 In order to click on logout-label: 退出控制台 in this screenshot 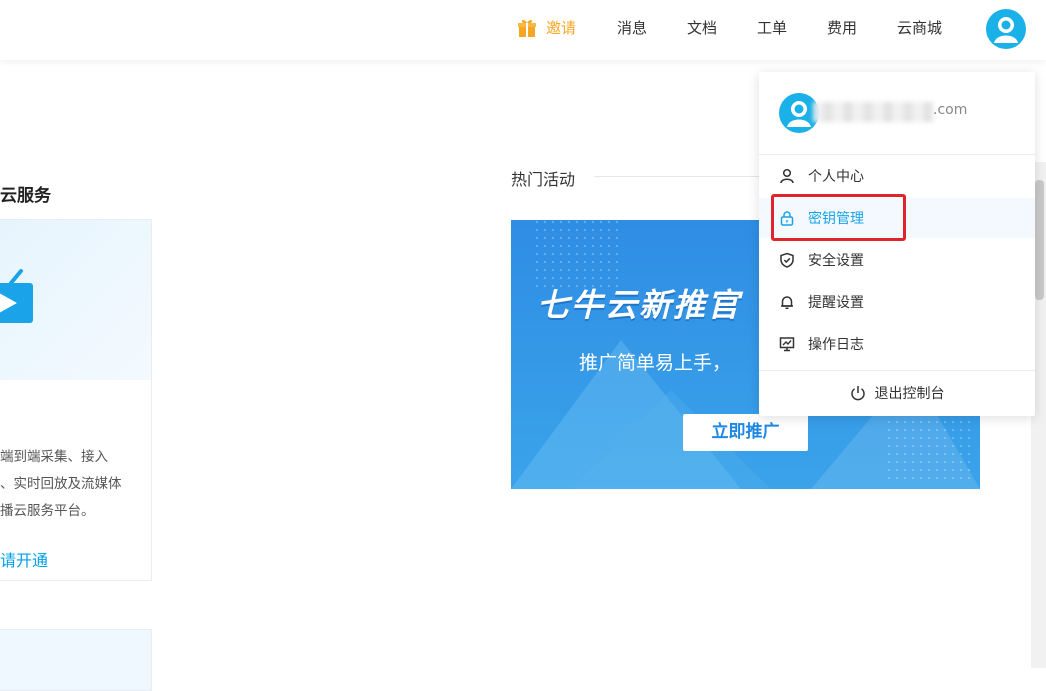, I will do `click(909, 394)`.